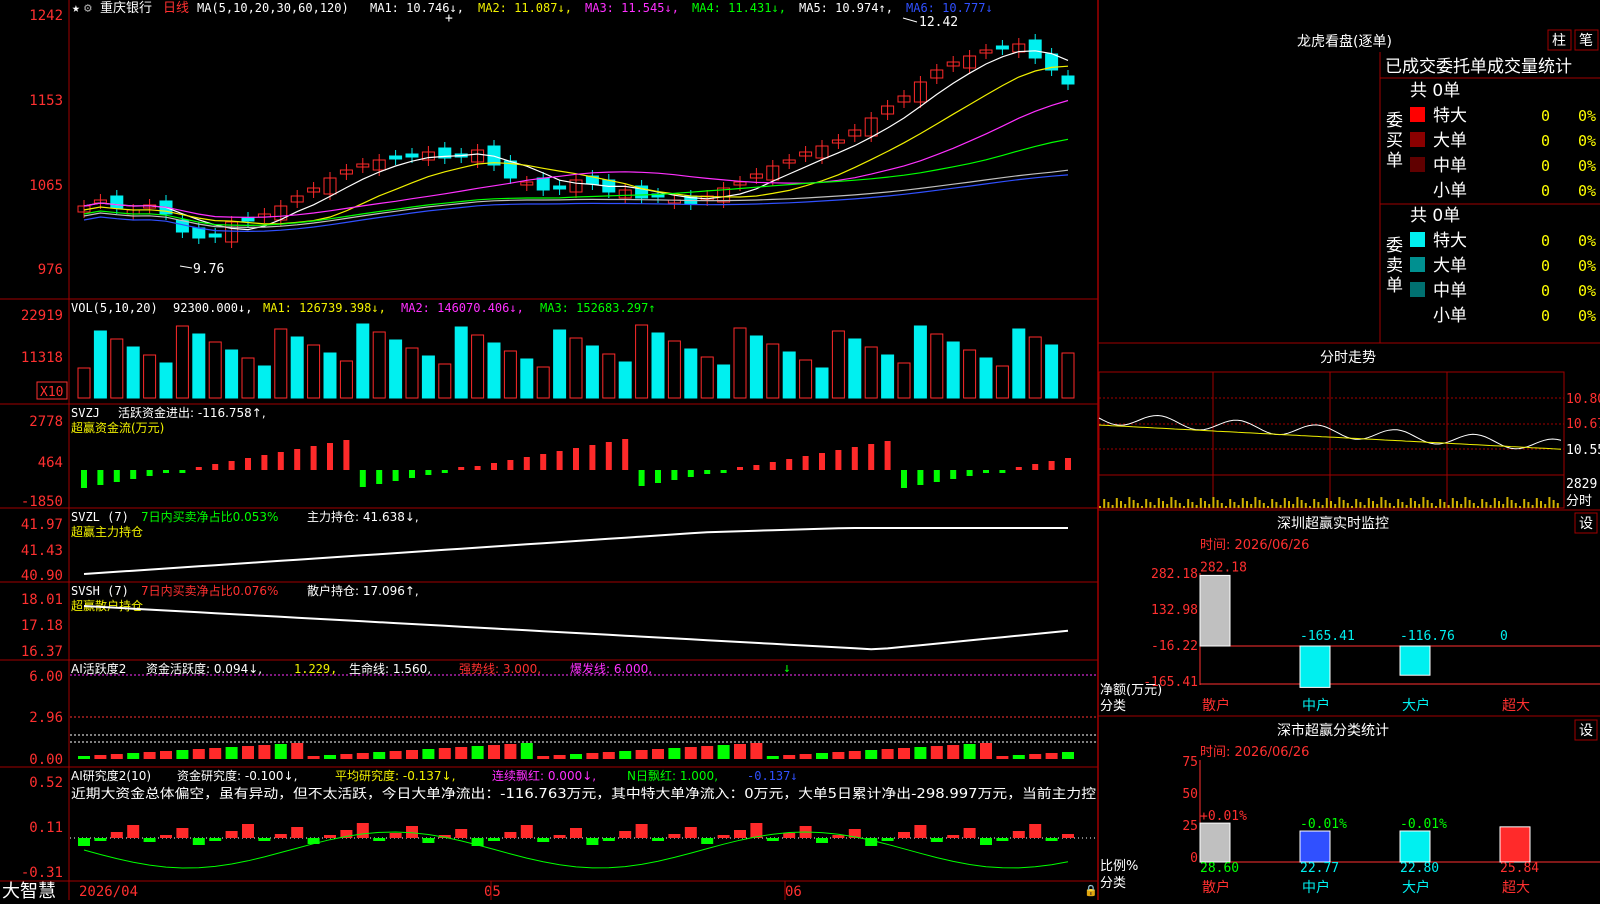  I want to click on stats-tick: 0, so click(1194, 858).